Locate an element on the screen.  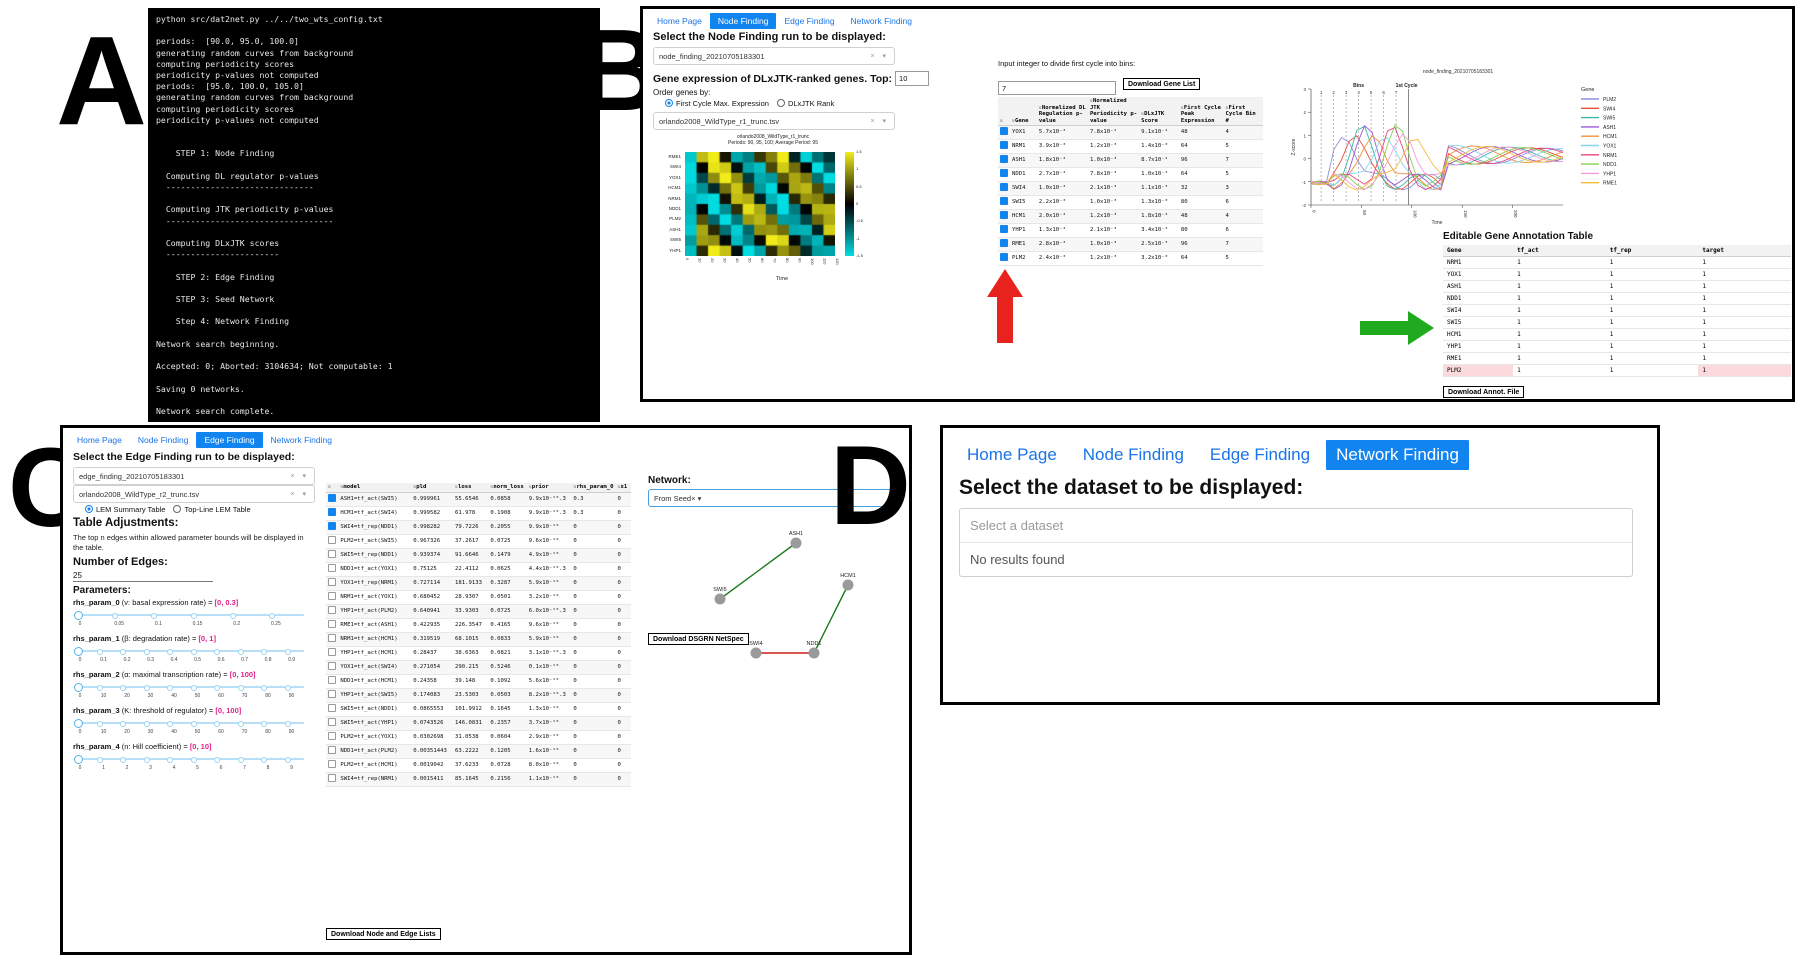
node-run-select: node_finding_20210705183301 × ▾ is located at coordinates (774, 56).